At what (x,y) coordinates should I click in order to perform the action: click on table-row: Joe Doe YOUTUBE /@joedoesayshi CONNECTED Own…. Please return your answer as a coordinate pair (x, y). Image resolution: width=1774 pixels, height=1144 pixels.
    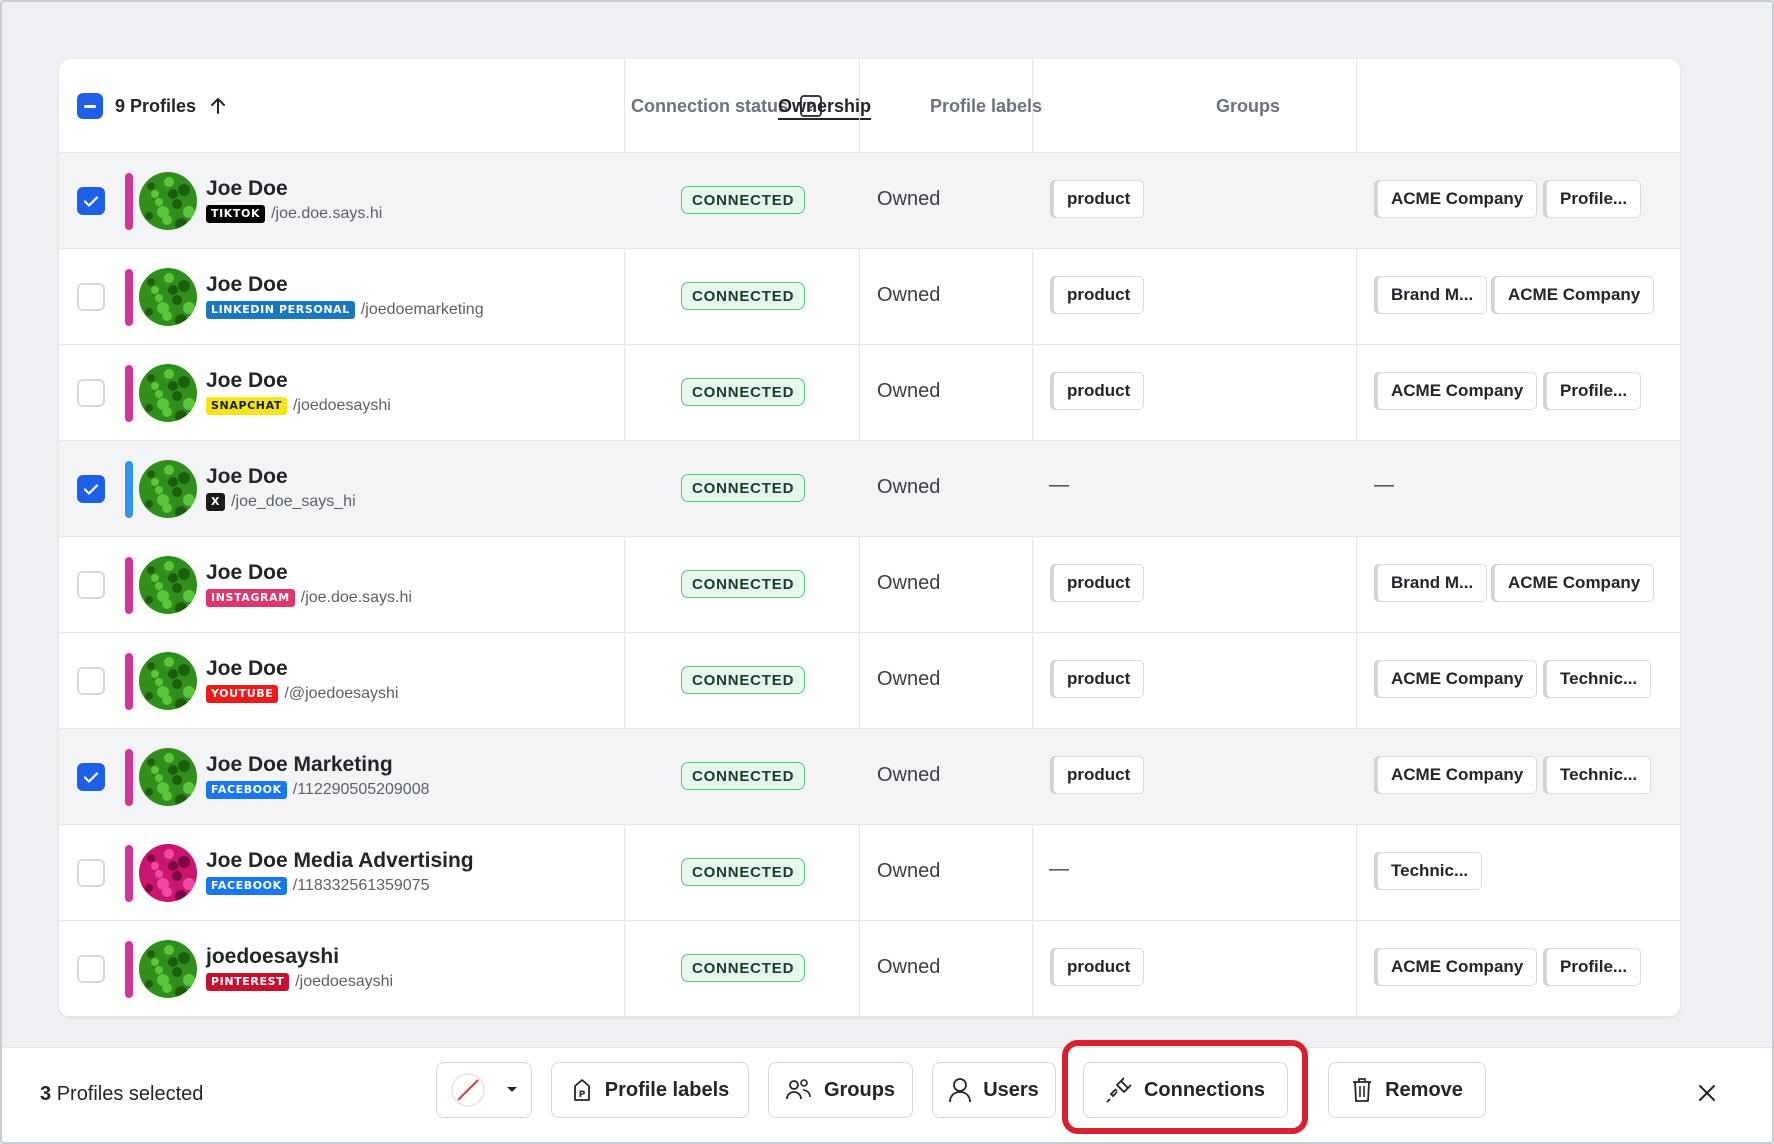
    Looking at the image, I should click on (869, 681).